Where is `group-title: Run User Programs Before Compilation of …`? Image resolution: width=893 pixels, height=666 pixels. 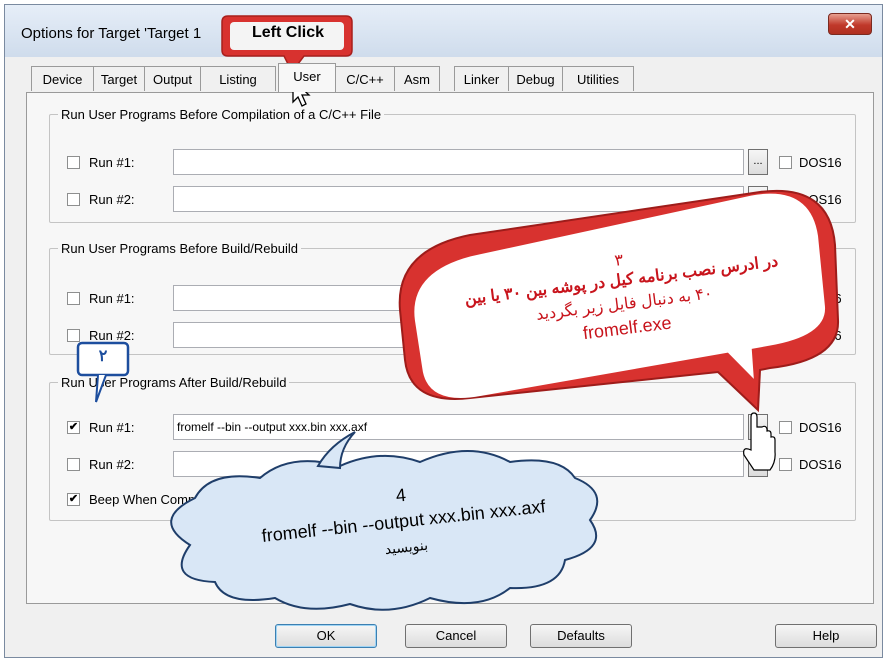
group-title: Run User Programs Before Compilation of … is located at coordinates (221, 114).